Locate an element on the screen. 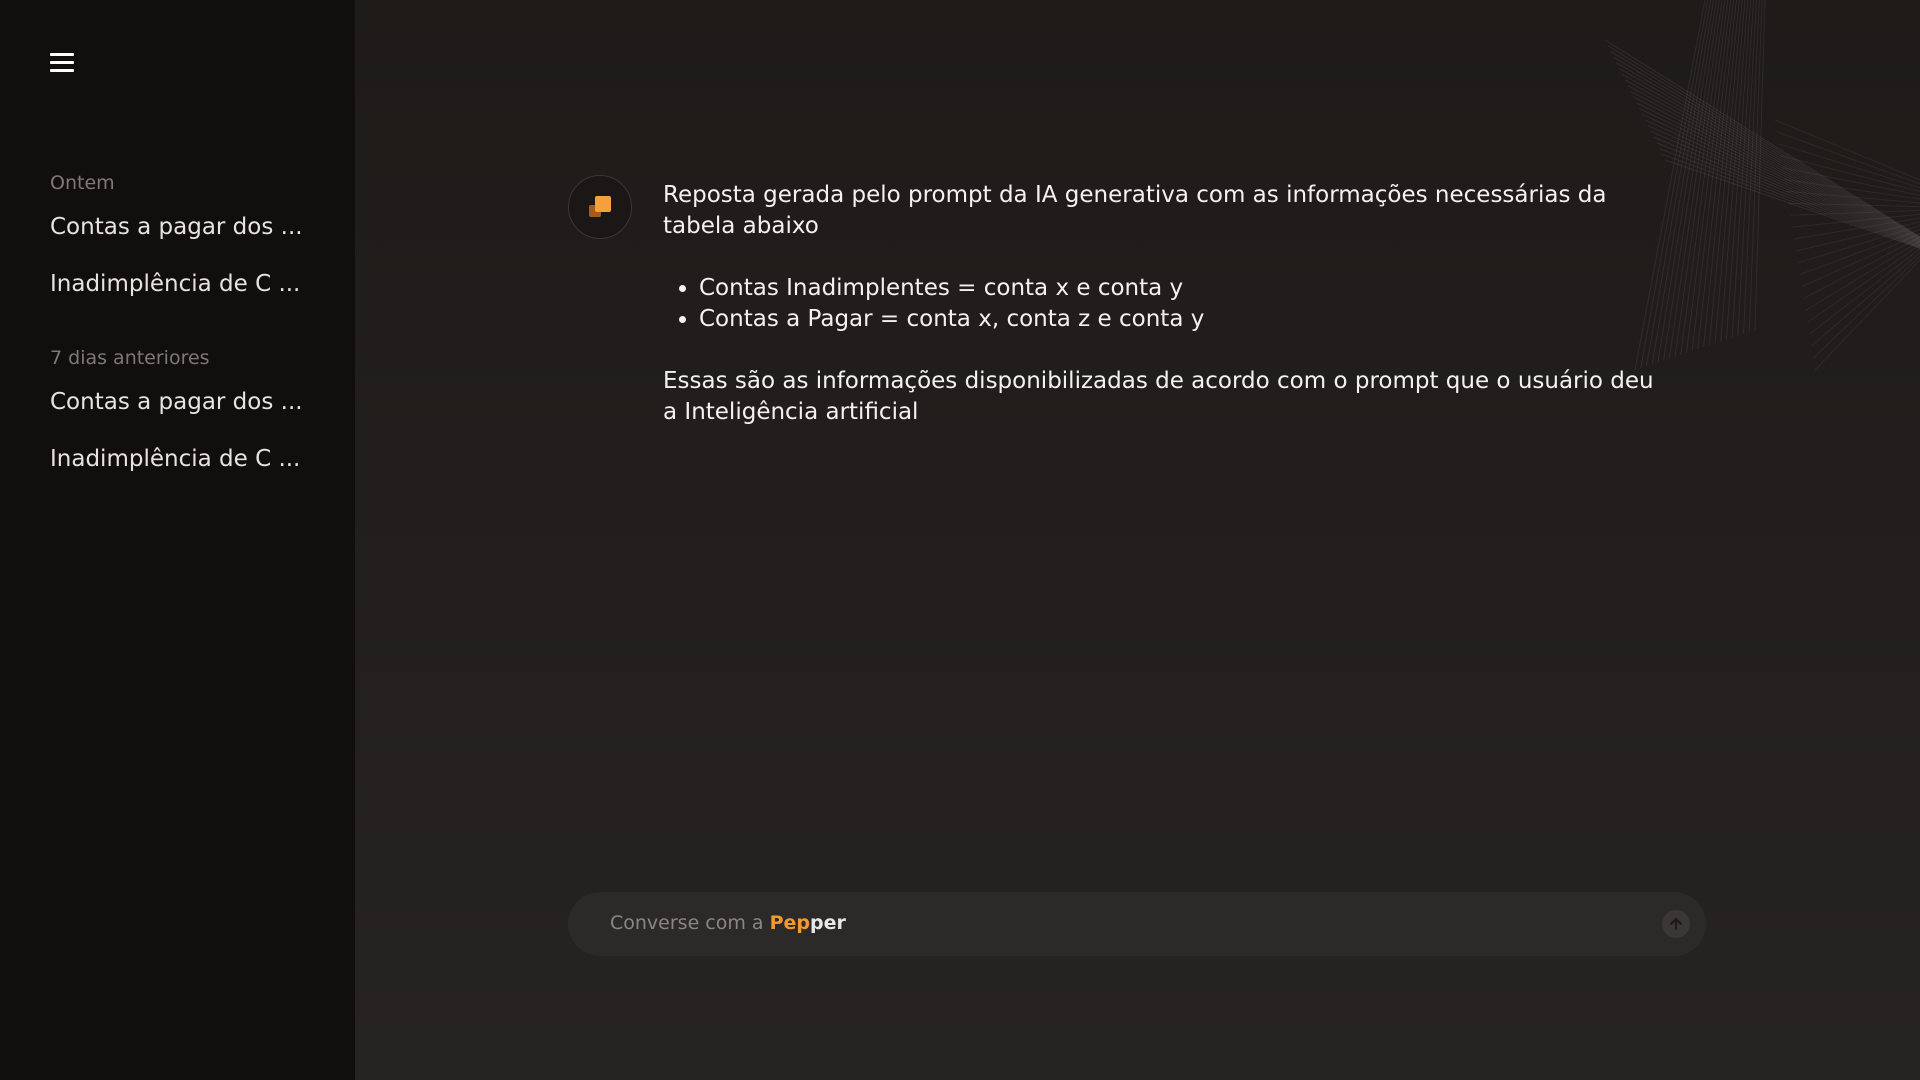 The width and height of the screenshot is (1920, 1080). placeholder-text: Converse com a is located at coordinates (690, 923).